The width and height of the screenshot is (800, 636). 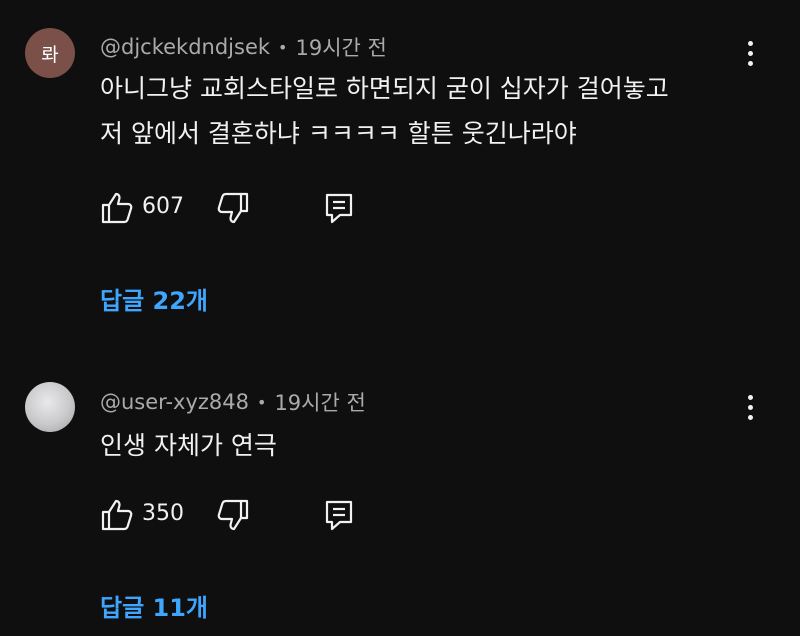 What do you see at coordinates (338, 133) in the screenshot?
I see `comment-line: 저 앞에서 결혼하냐 ㅋㅋㅋㅋ 할튼 웃긴나라야` at bounding box center [338, 133].